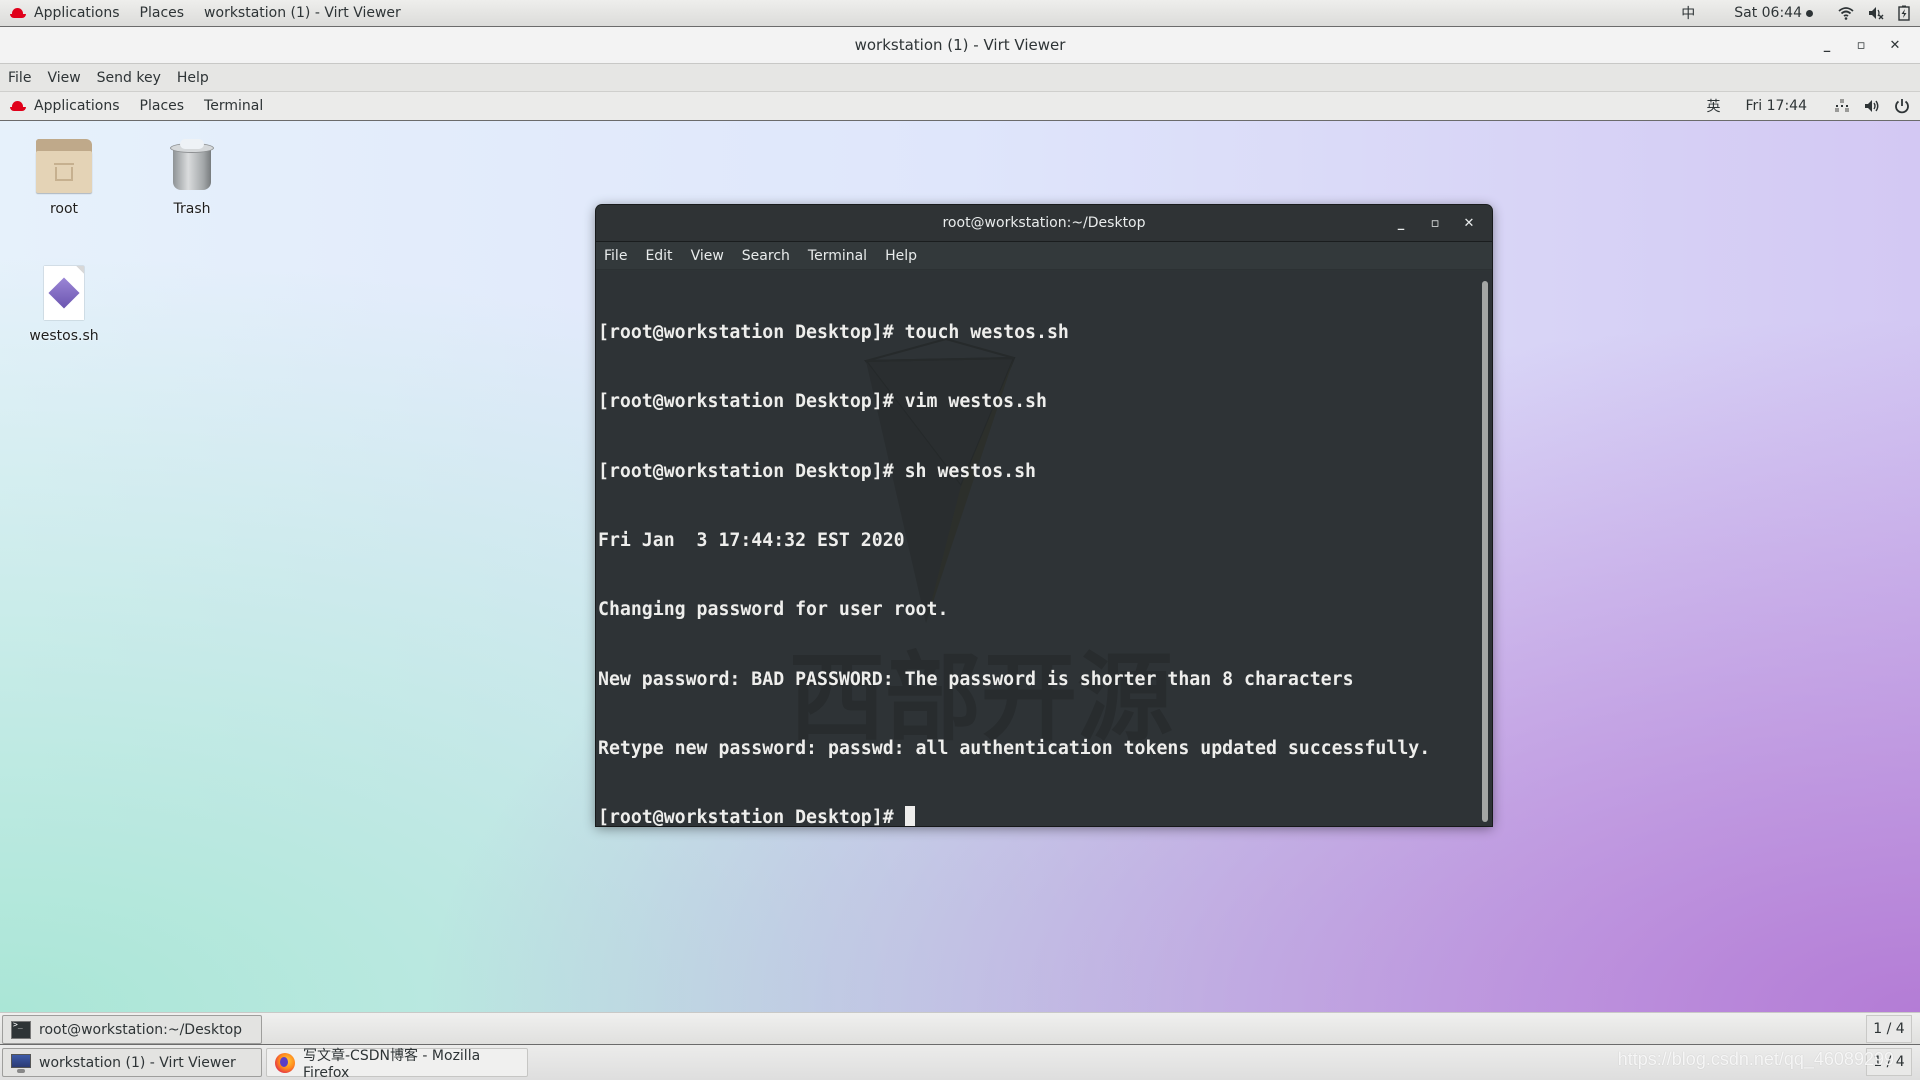 The height and width of the screenshot is (1080, 1920). I want to click on terminal-menubar: File Edit View Search Terminal Help, so click(1044, 256).